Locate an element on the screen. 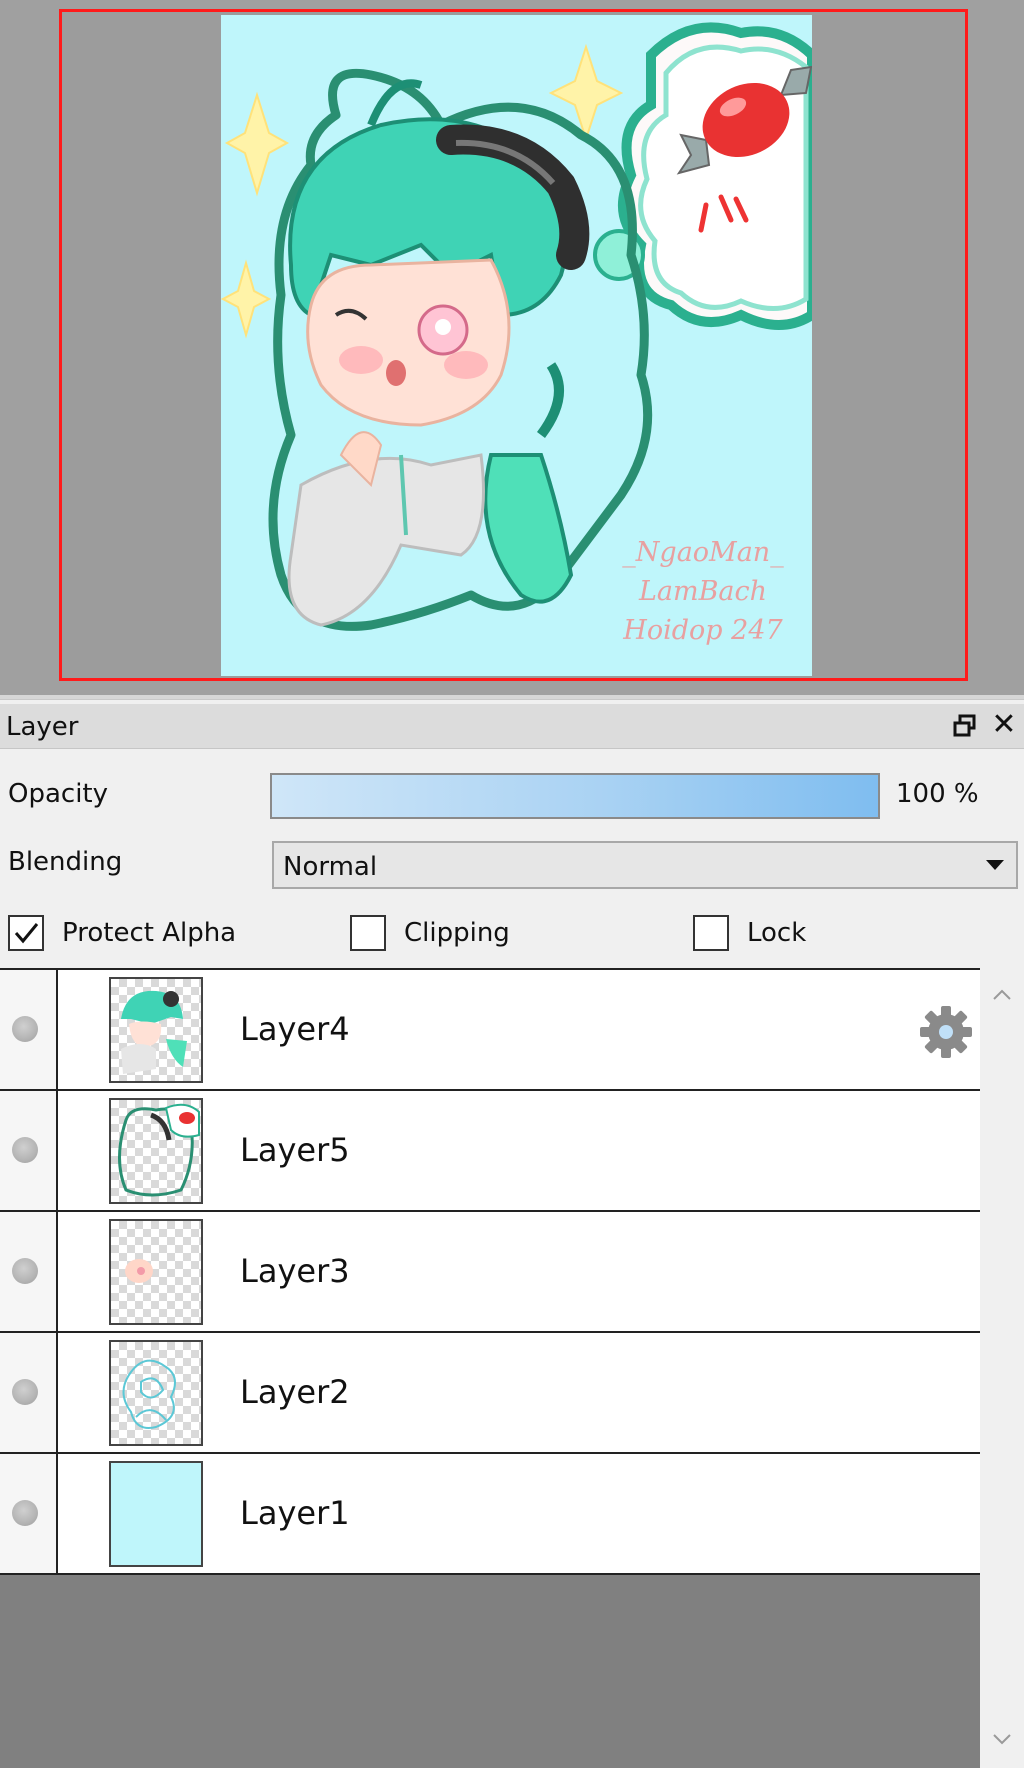 This screenshot has width=1024, height=1768. close-icon: ✕ is located at coordinates (1004, 725).